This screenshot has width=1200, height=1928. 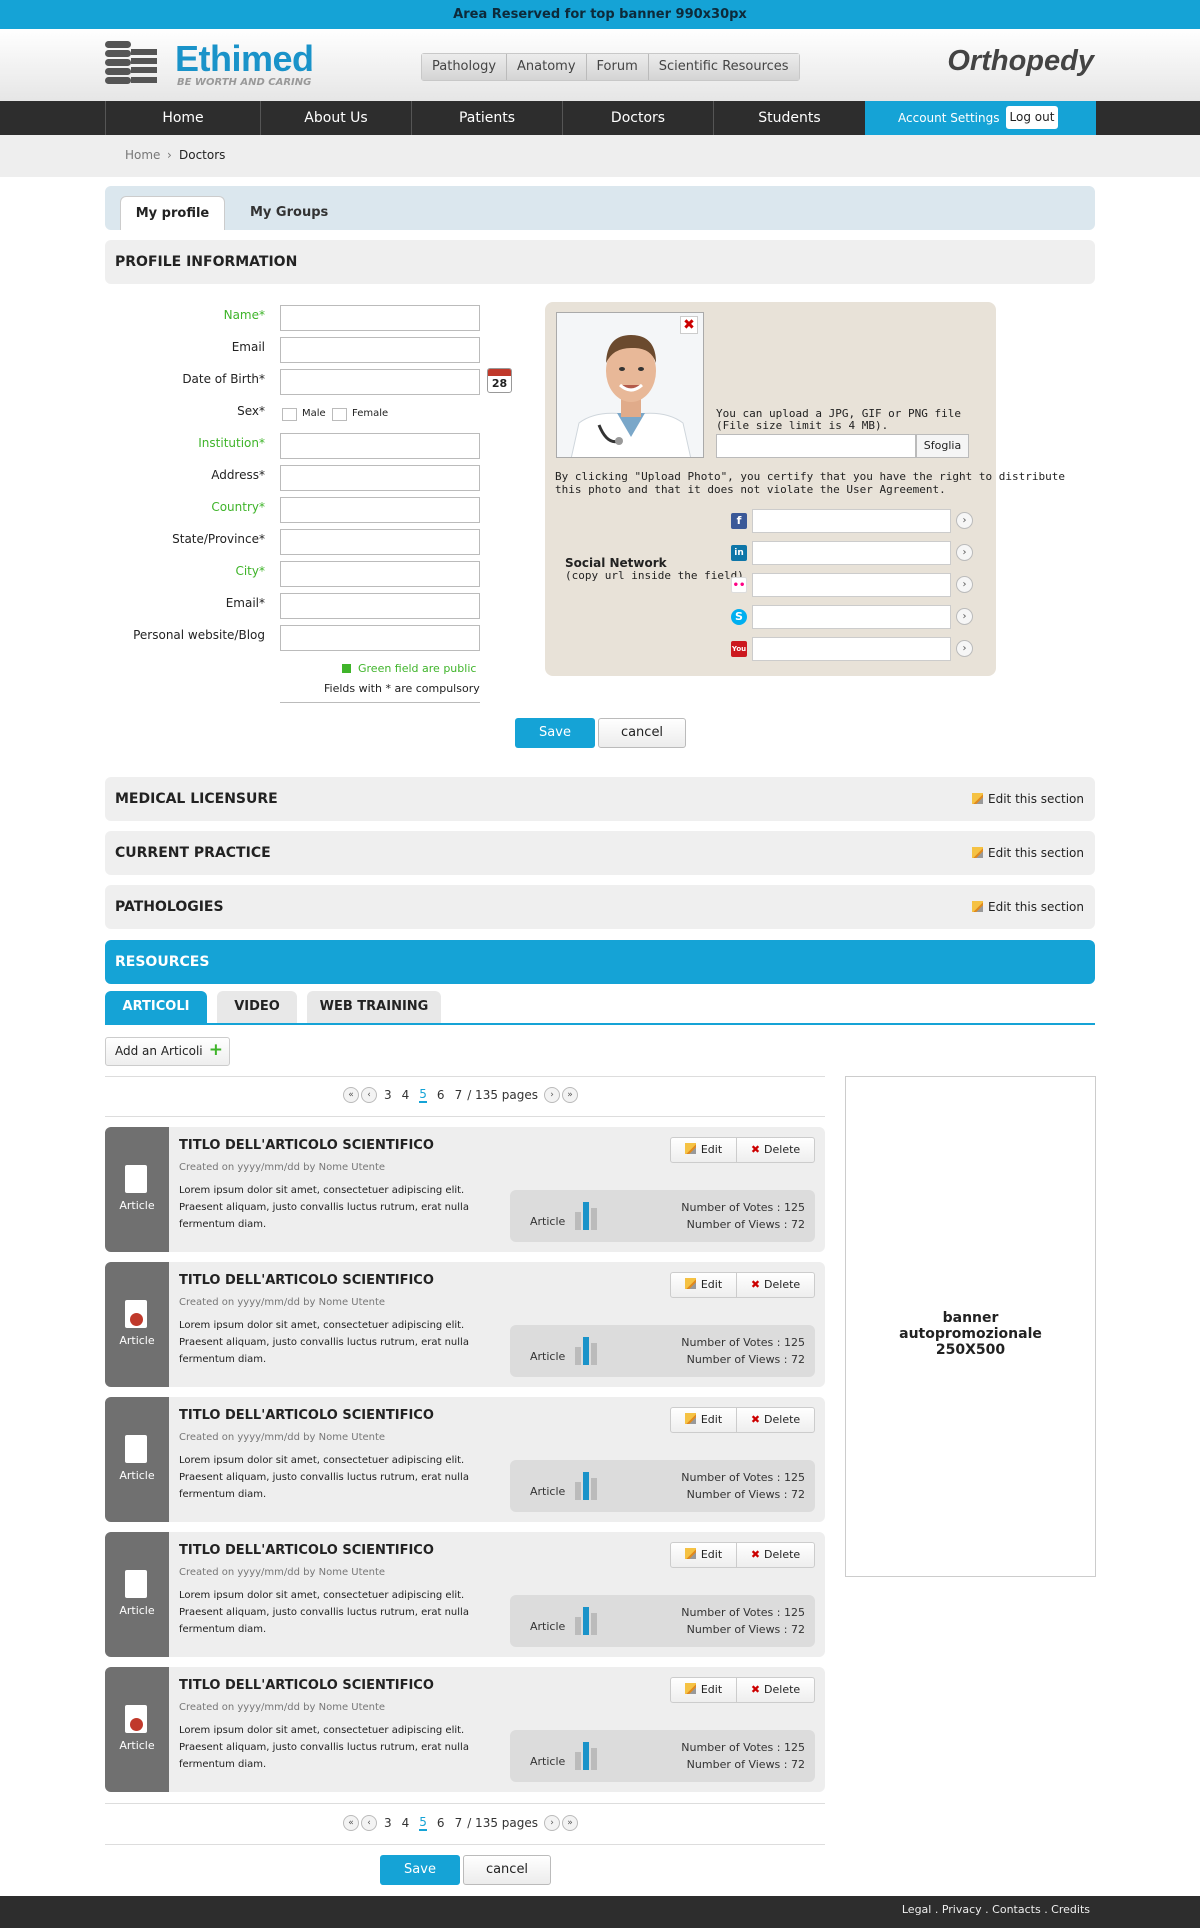 I want to click on facebook-url-input, so click(x=851, y=521).